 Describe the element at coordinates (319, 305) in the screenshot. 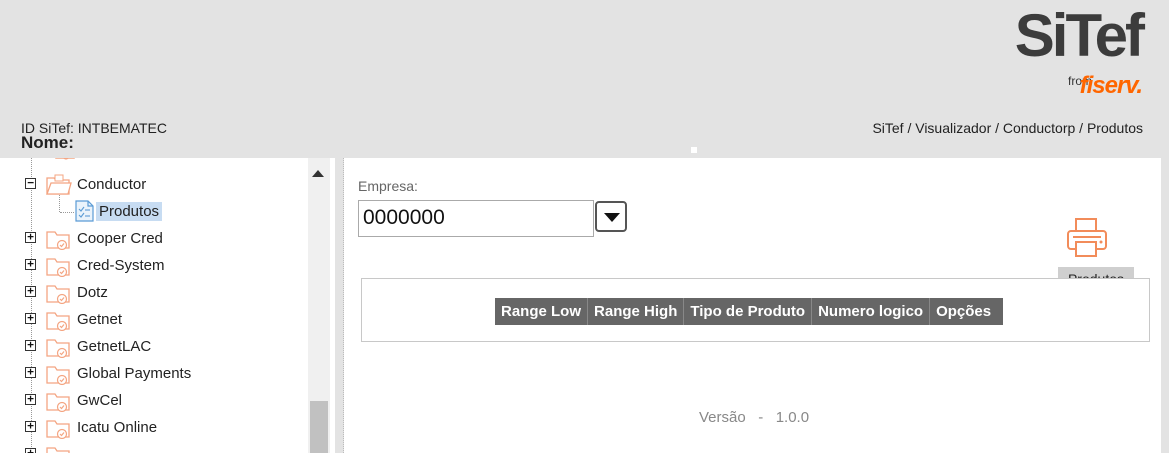

I see `sidebar-scrollbar` at that location.